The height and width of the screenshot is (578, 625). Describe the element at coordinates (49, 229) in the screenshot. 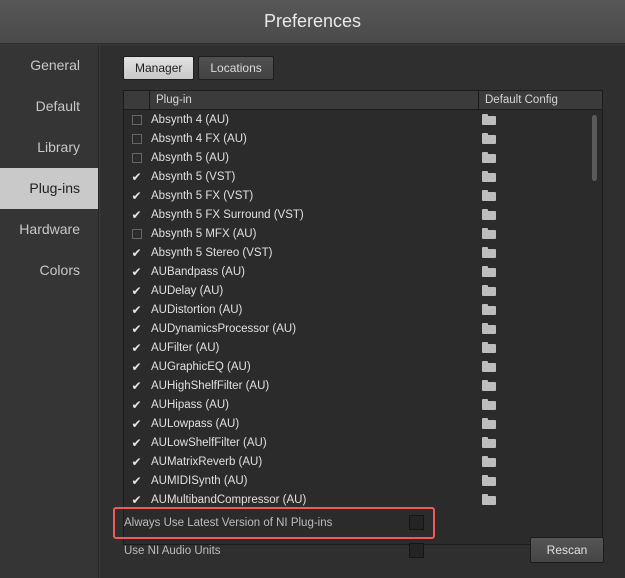

I see `sidebar-item-hardware: Hardware` at that location.